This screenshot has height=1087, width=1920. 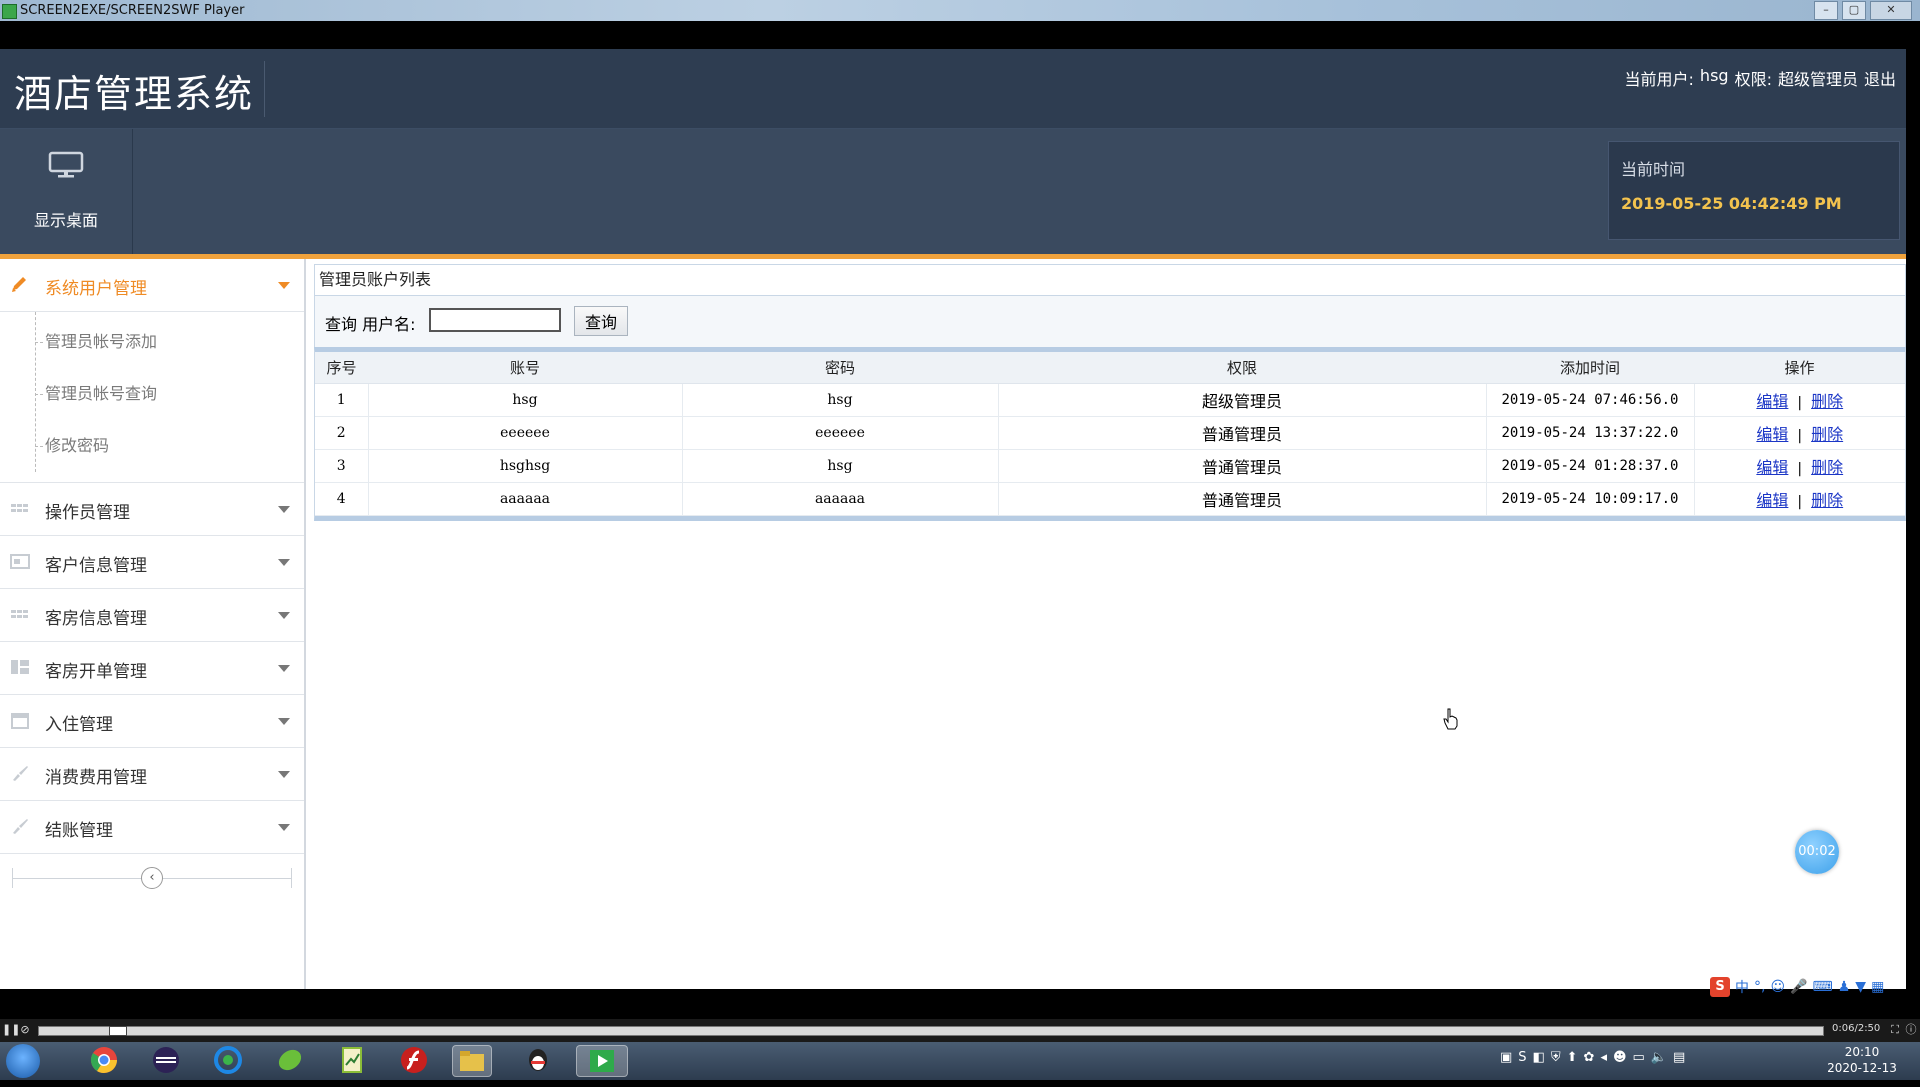 What do you see at coordinates (1798, 987) in the screenshot?
I see `microphone-icon: 🎤` at bounding box center [1798, 987].